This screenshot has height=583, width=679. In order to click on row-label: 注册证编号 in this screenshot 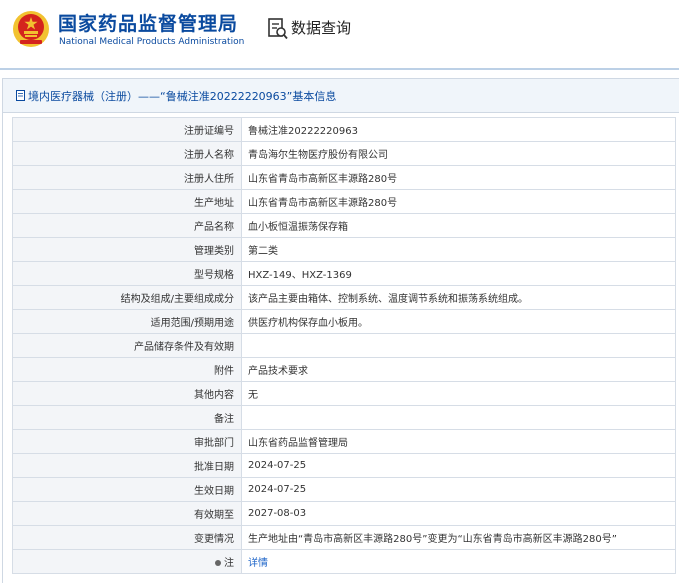, I will do `click(127, 129)`.